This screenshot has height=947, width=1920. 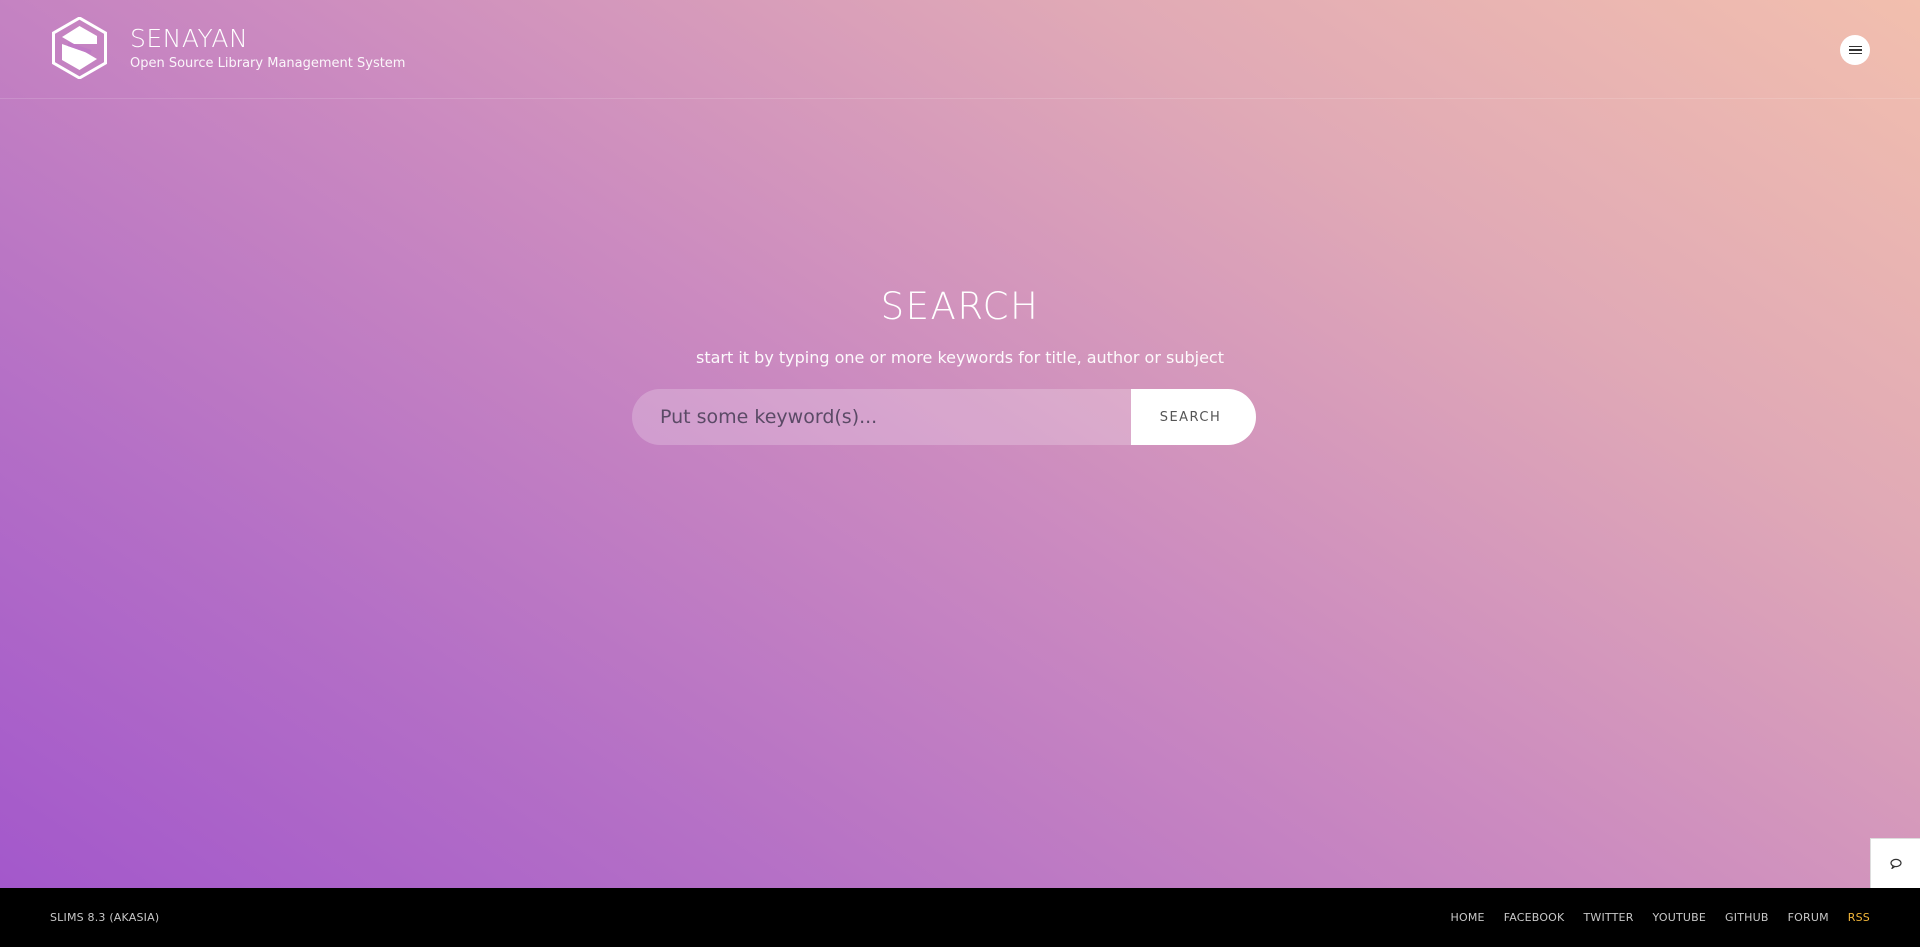 I want to click on footer-link-facebook: FACEBOOK, so click(x=1534, y=917).